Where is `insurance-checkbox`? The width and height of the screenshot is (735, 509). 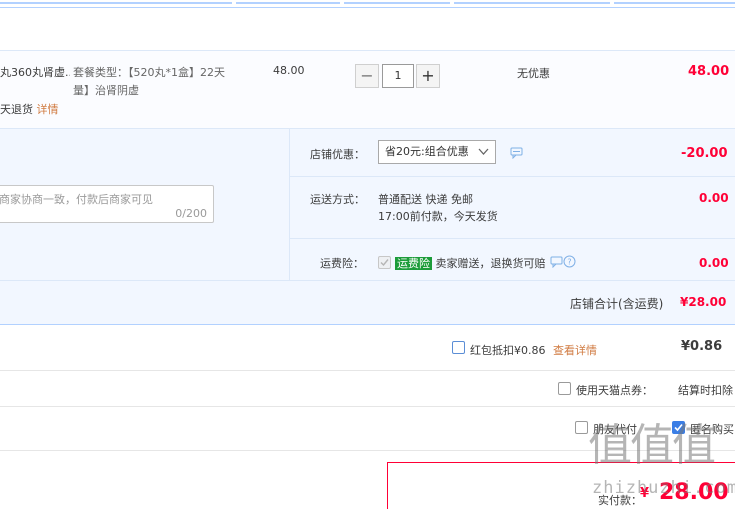 insurance-checkbox is located at coordinates (384, 262).